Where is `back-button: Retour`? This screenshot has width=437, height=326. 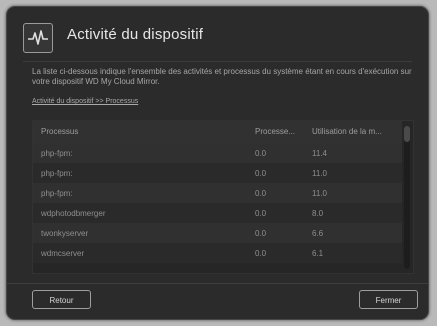
back-button: Retour is located at coordinates (61, 299).